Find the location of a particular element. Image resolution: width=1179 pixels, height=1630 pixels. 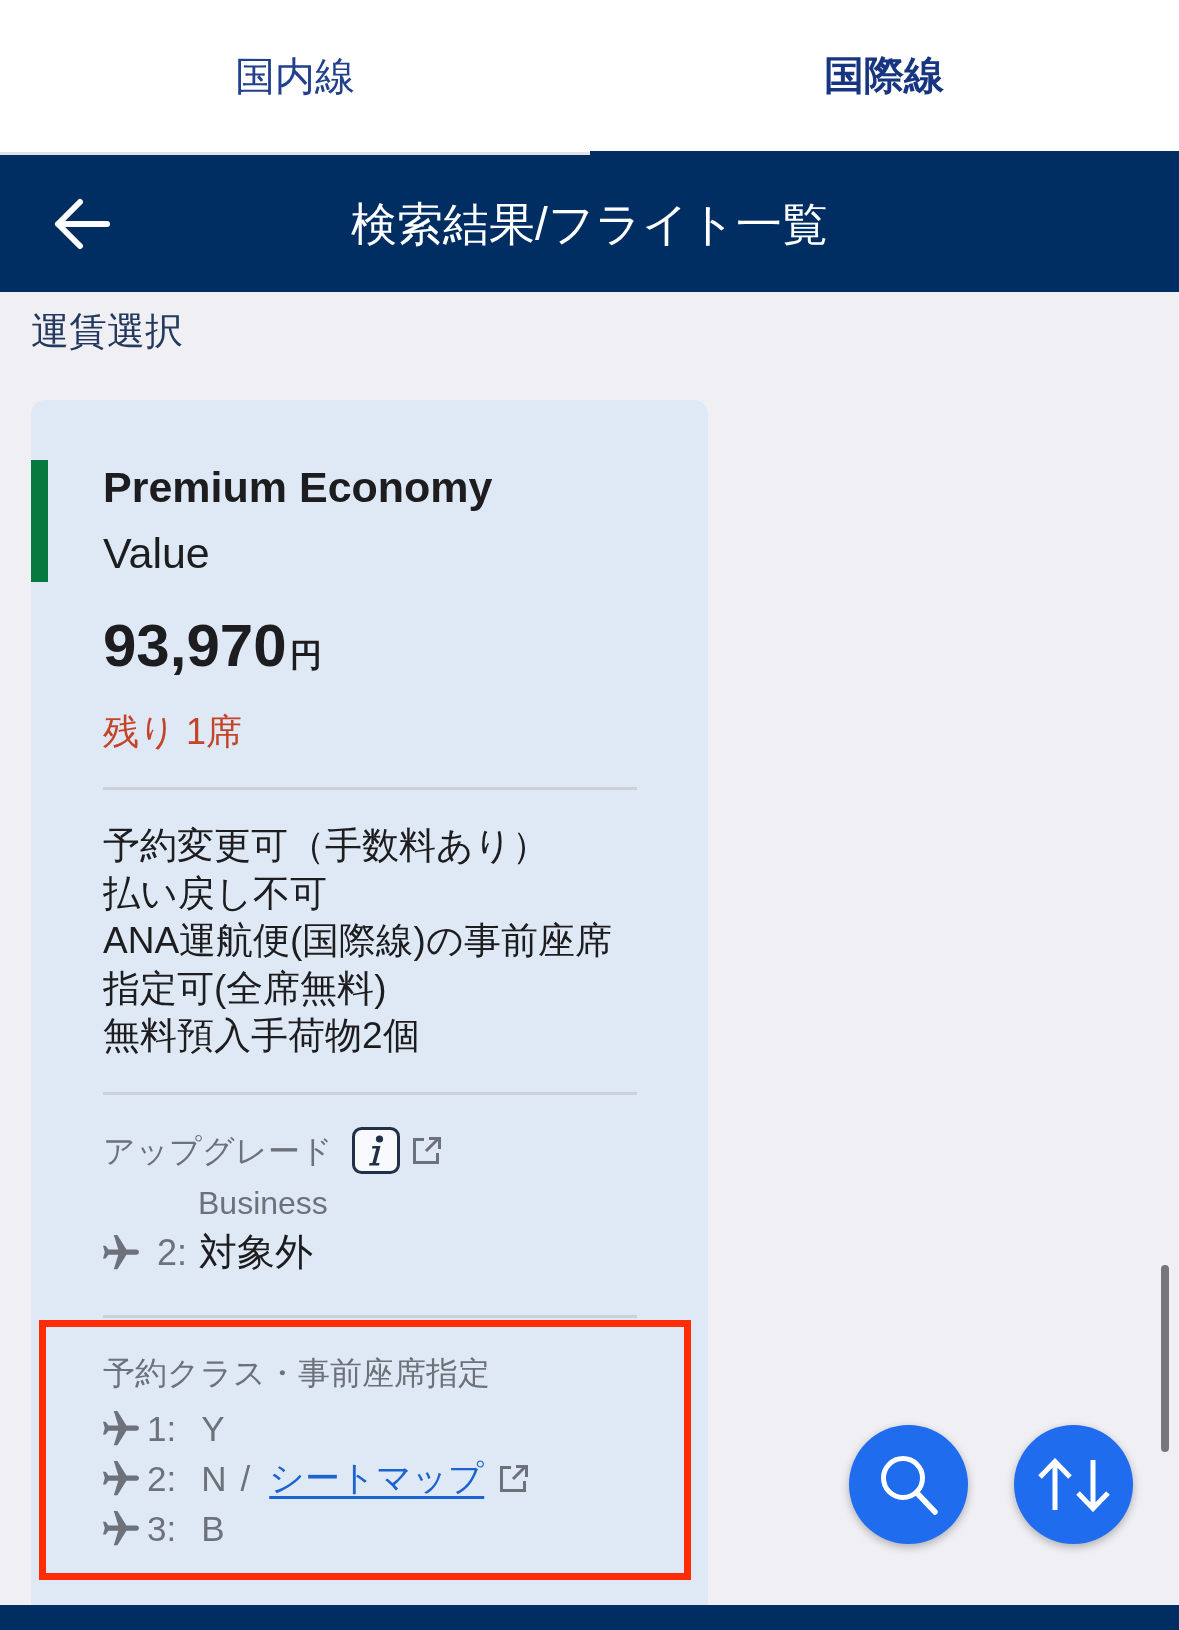

back-button is located at coordinates (82, 223).